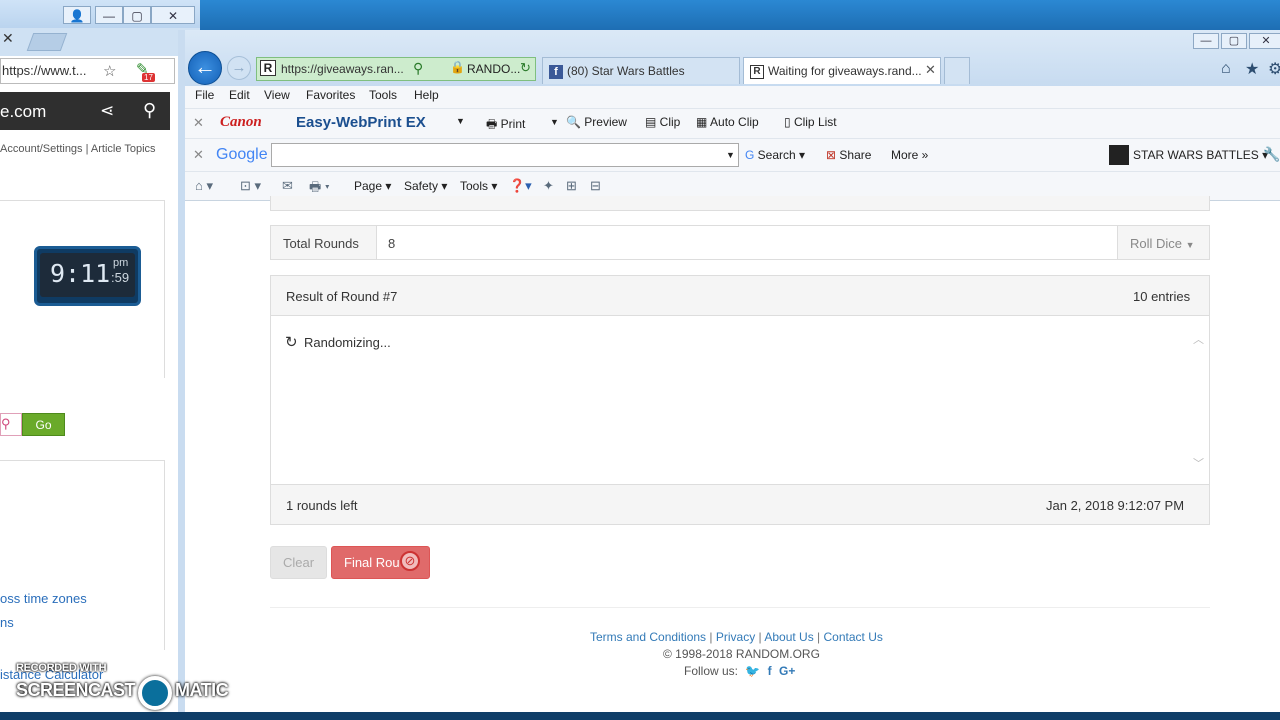 Image resolution: width=1280 pixels, height=720 pixels. What do you see at coordinates (107, 111) in the screenshot?
I see `share-icon: ⋖` at bounding box center [107, 111].